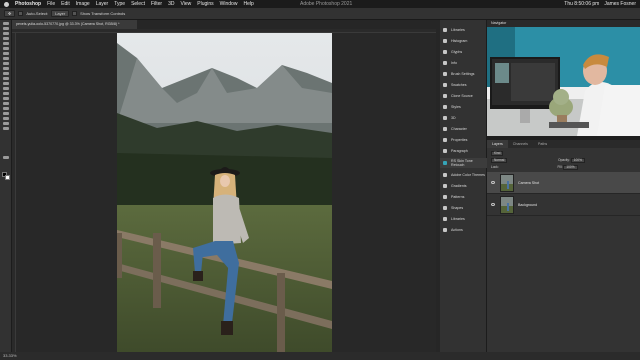 This screenshot has width=640, height=360. Describe the element at coordinates (497, 153) in the screenshot. I see `layer-filter-kind: Kind` at that location.